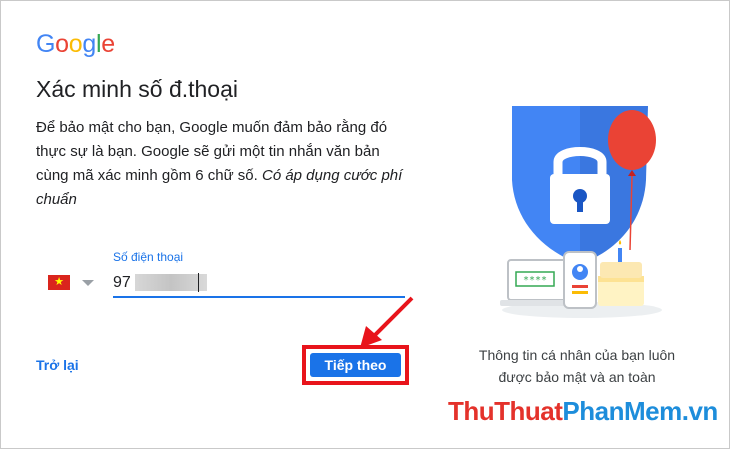 This screenshot has width=730, height=449. I want to click on phone-label: Số điện thoại, so click(148, 257).